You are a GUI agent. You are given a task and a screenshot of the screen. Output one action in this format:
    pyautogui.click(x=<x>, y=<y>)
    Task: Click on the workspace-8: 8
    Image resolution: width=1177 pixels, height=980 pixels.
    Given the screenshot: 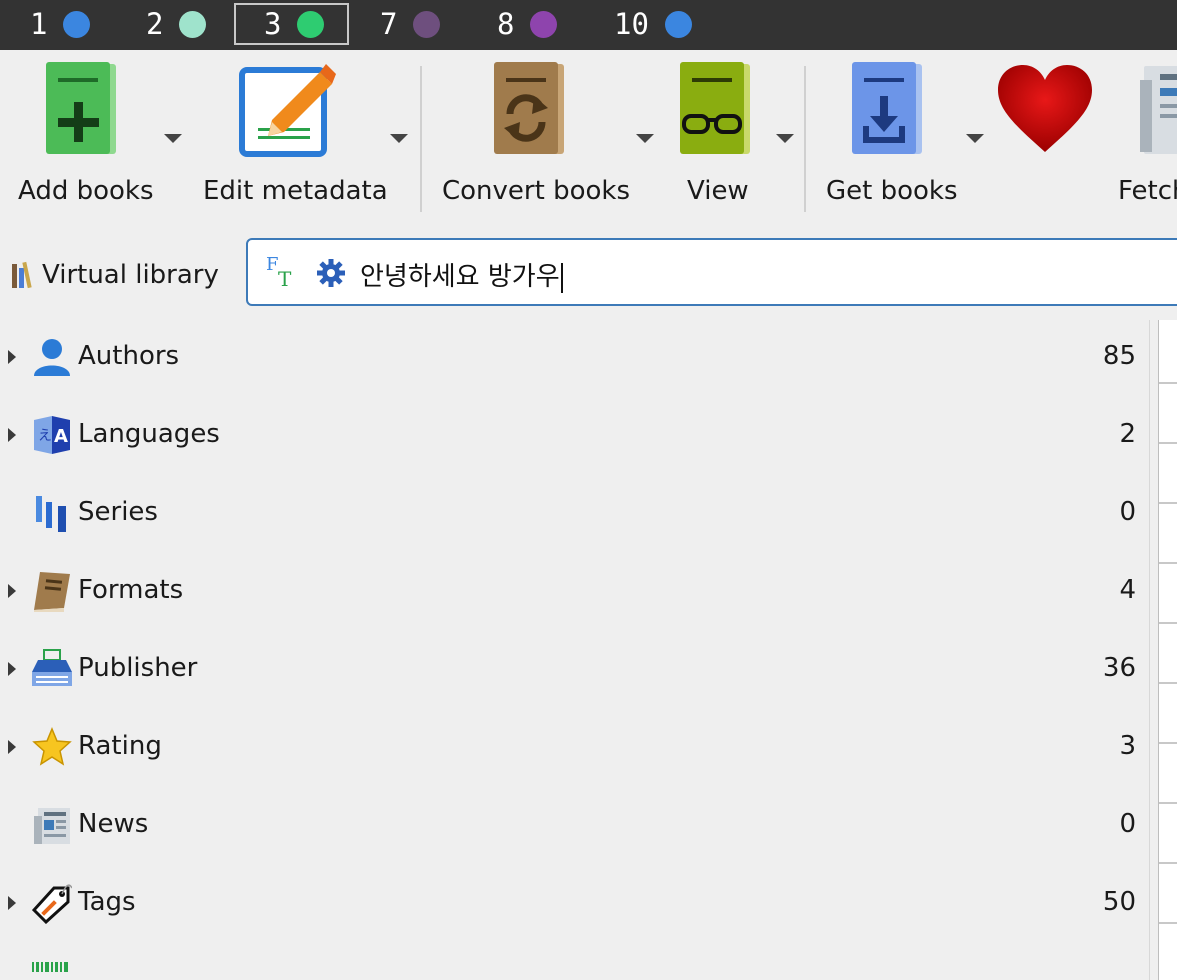 What is the action you would take?
    pyautogui.click(x=527, y=24)
    